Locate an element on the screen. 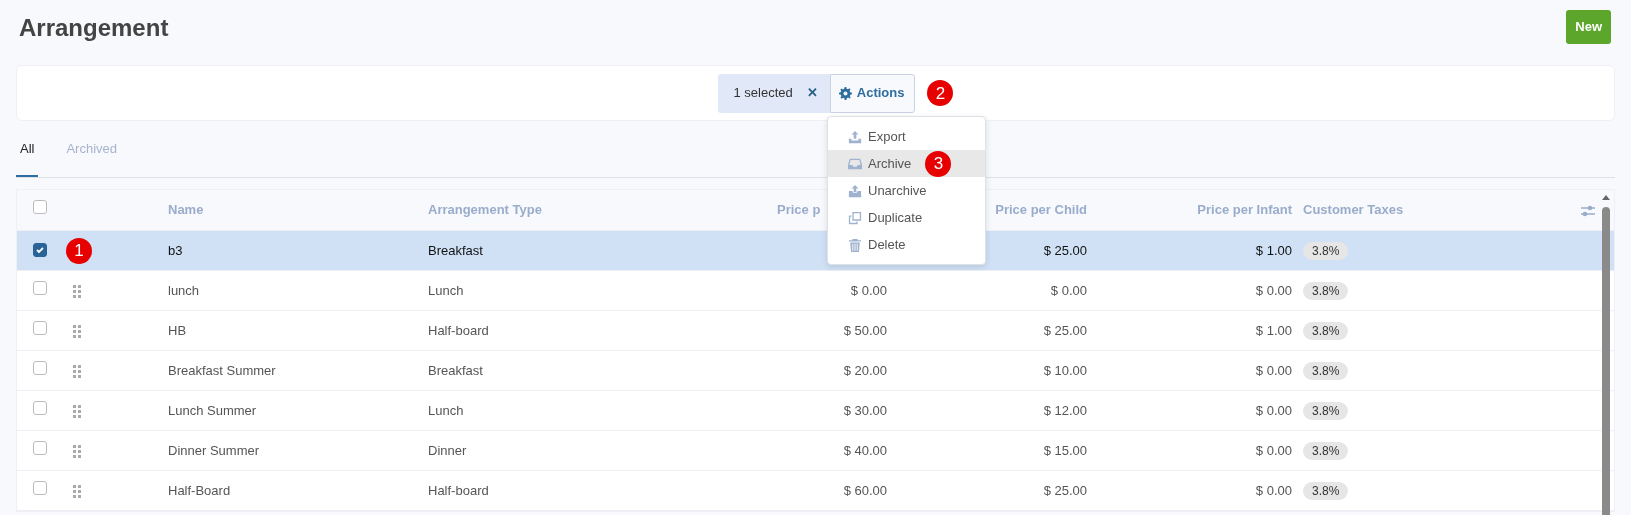 Image resolution: width=1631 pixels, height=515 pixels. filter-settings-icon is located at coordinates (1588, 210).